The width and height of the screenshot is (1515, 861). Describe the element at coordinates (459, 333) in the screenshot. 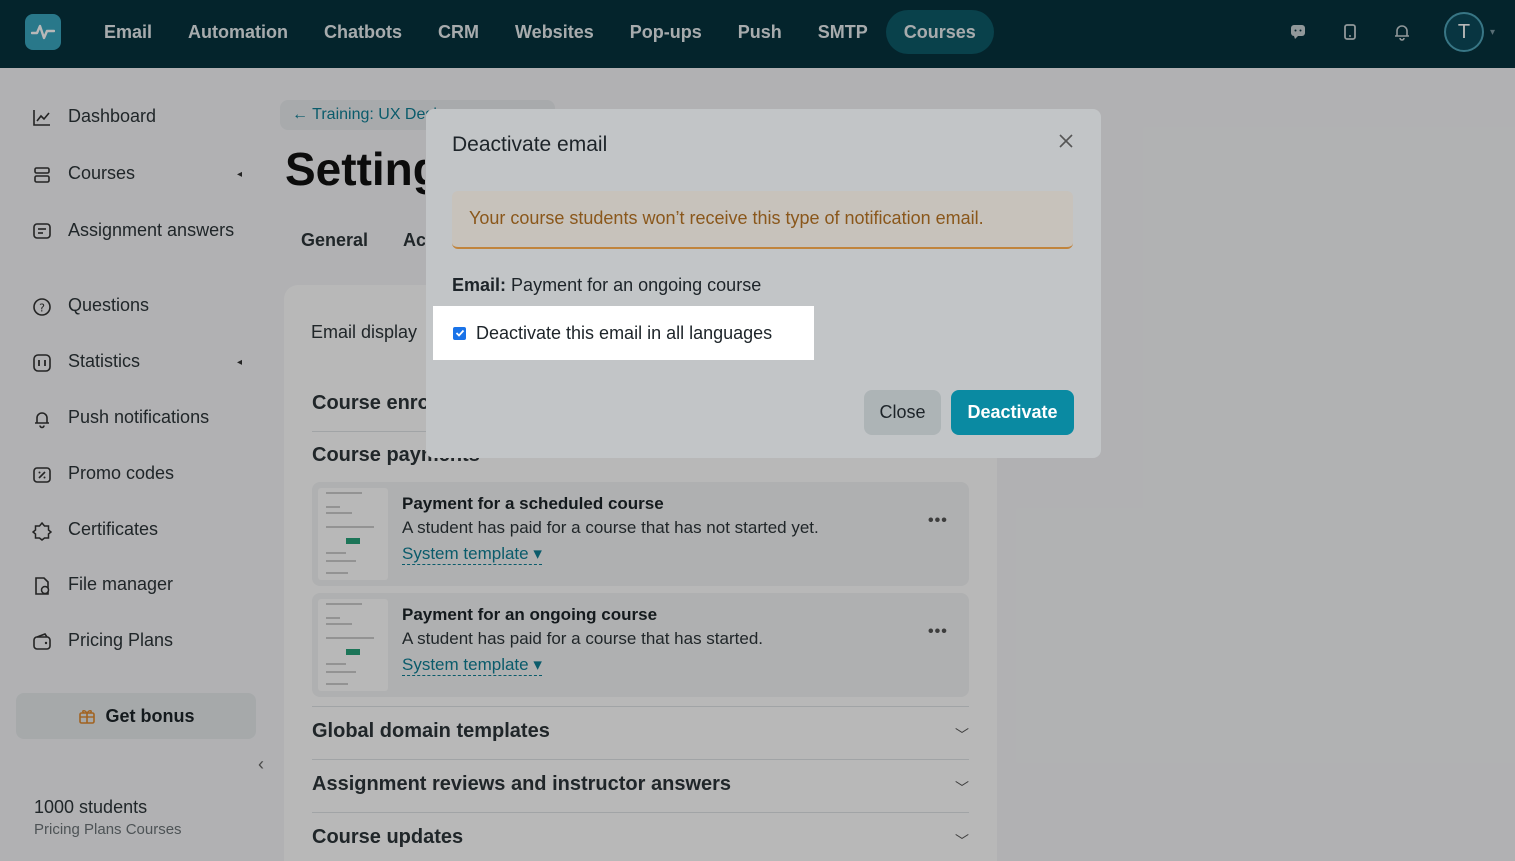

I see `deactivate-all-languages-checkbox` at that location.